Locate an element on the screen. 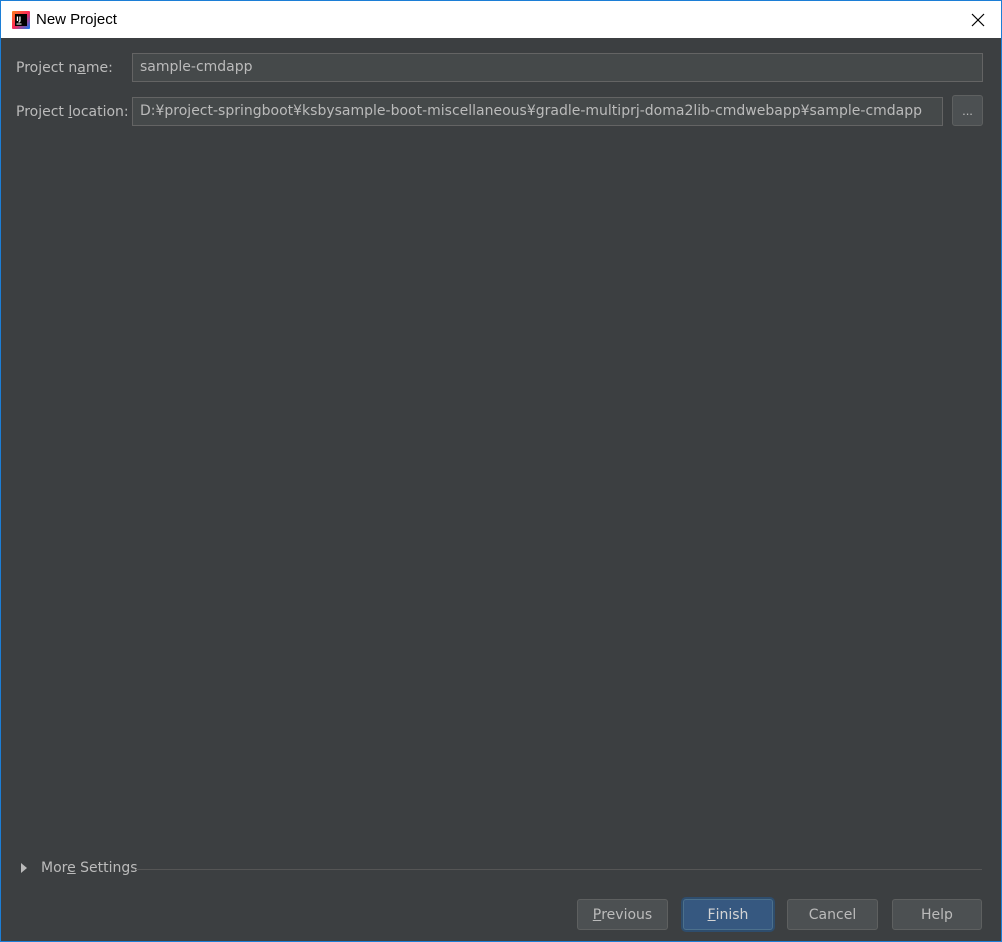 The width and height of the screenshot is (1002, 942). intellij-idea-icon: IJ is located at coordinates (21, 19).